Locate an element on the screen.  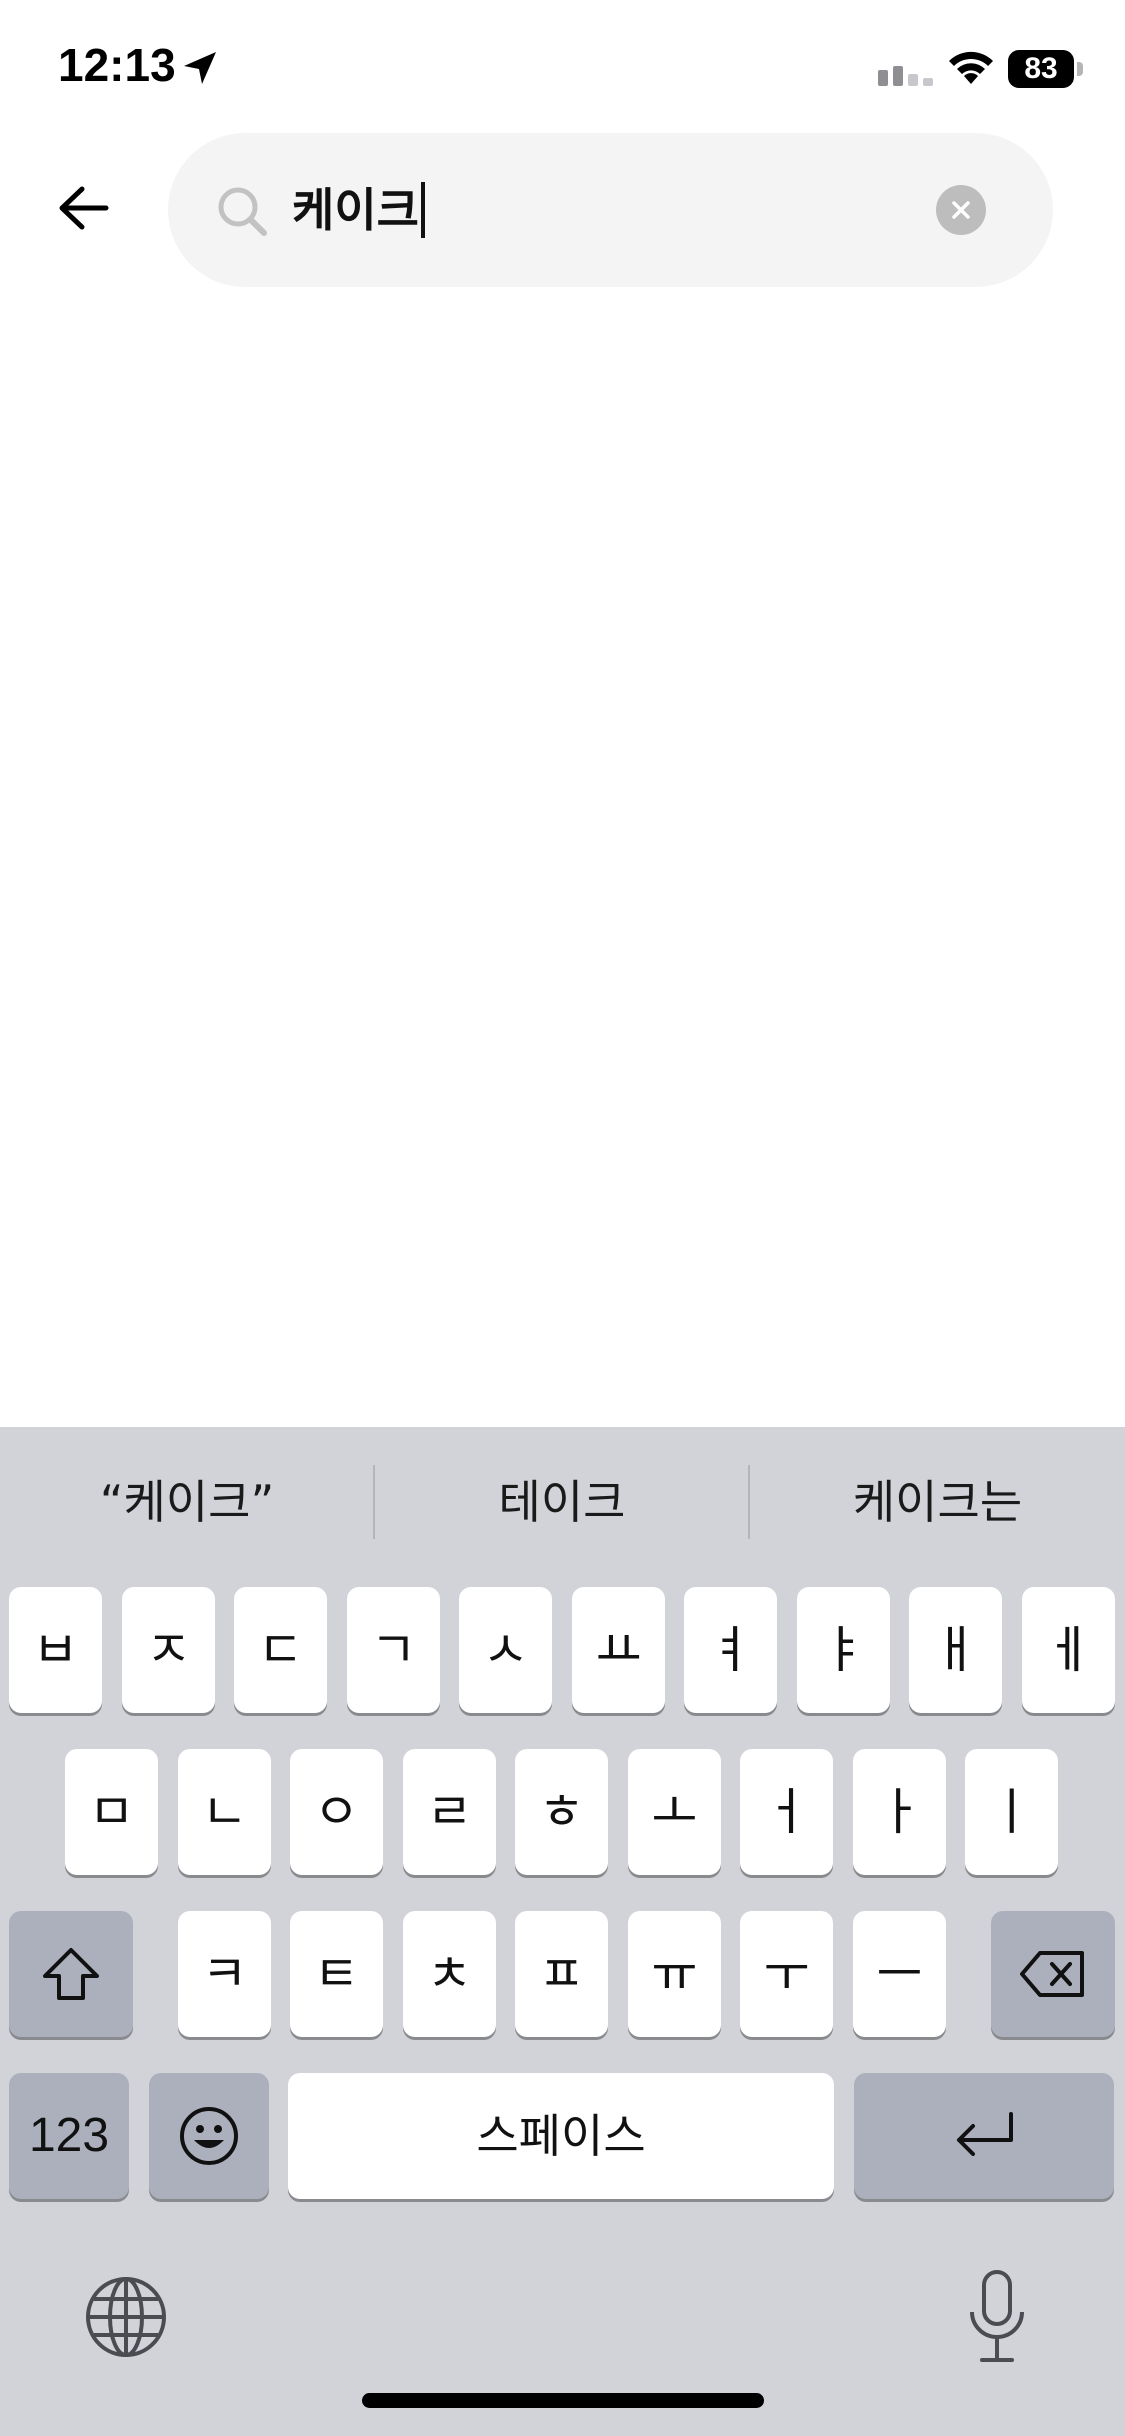
smiley-icon is located at coordinates (209, 2136).